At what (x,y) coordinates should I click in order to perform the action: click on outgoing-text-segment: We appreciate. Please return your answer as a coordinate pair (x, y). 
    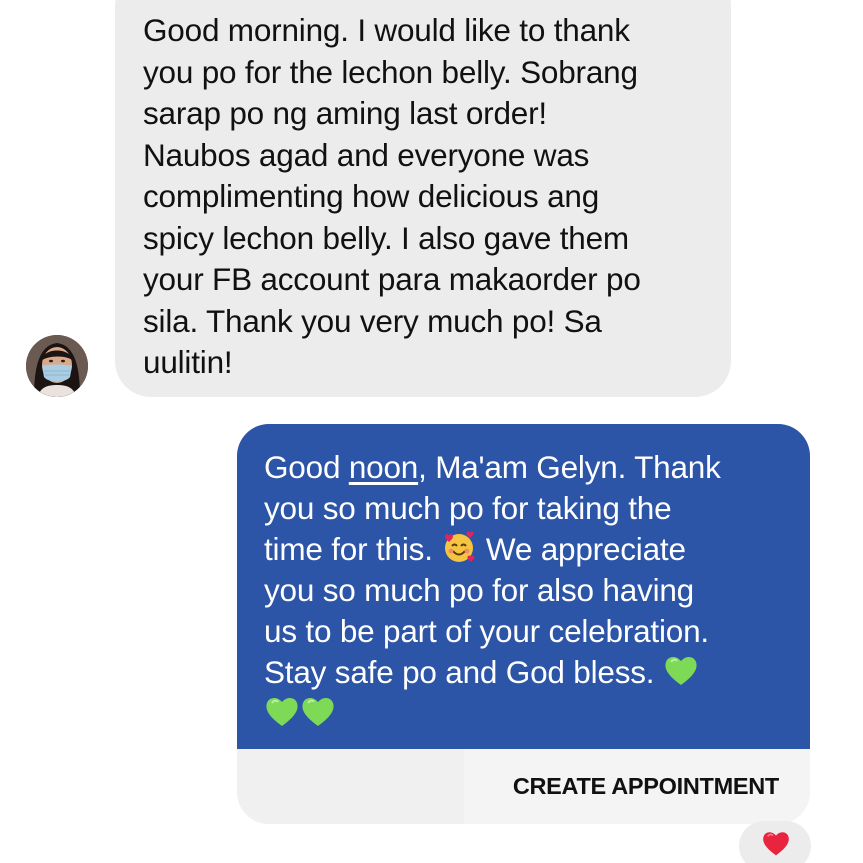
    Looking at the image, I should click on (581, 549).